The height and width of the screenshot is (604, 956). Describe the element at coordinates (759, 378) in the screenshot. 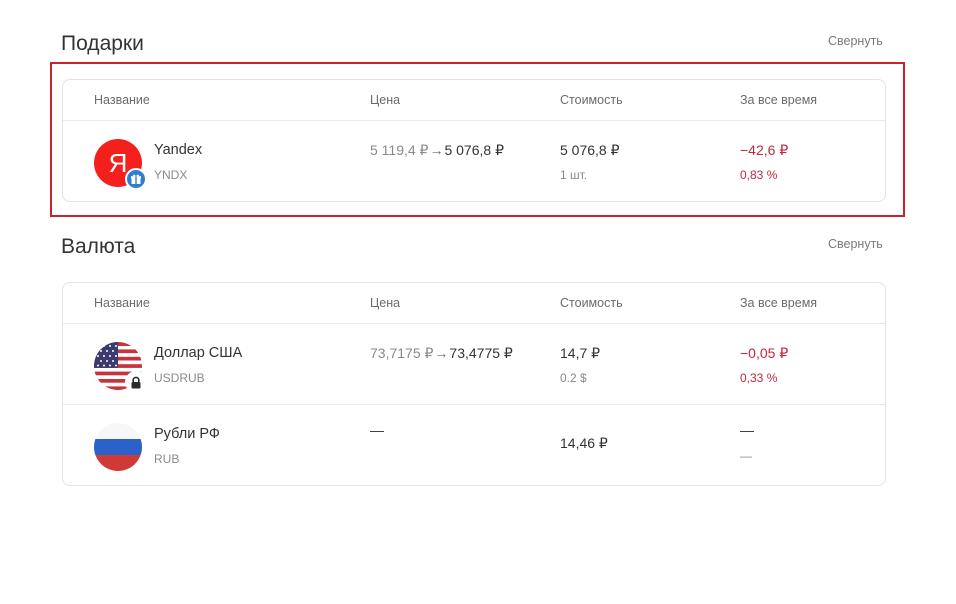

I see `alltime-percent: 0,33 %` at that location.